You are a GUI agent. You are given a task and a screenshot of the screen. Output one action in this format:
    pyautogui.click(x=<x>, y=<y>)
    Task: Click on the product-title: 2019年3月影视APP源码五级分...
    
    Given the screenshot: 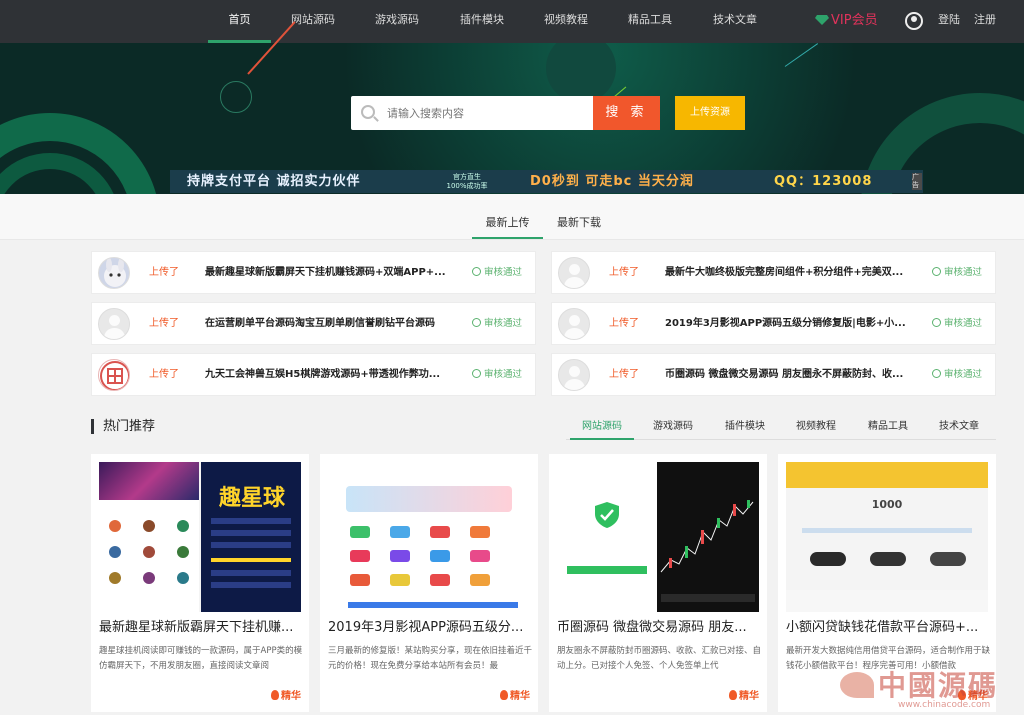 What is the action you would take?
    pyautogui.click(x=431, y=628)
    